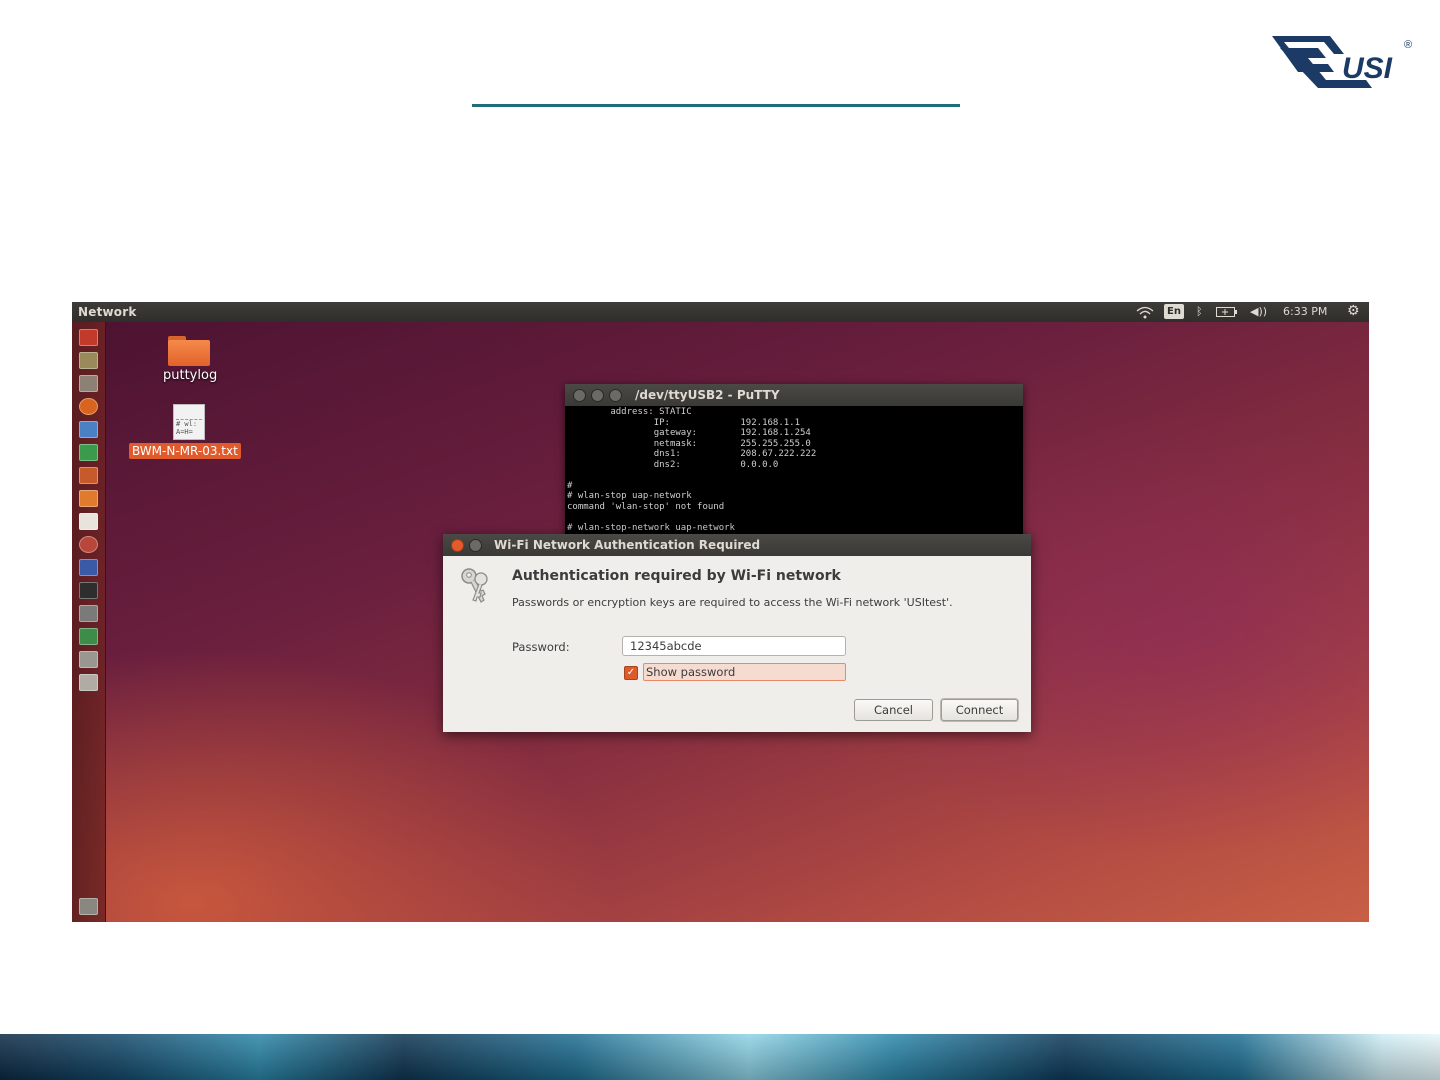 This screenshot has width=1440, height=1080. What do you see at coordinates (474, 585) in the screenshot?
I see `keys-icon` at bounding box center [474, 585].